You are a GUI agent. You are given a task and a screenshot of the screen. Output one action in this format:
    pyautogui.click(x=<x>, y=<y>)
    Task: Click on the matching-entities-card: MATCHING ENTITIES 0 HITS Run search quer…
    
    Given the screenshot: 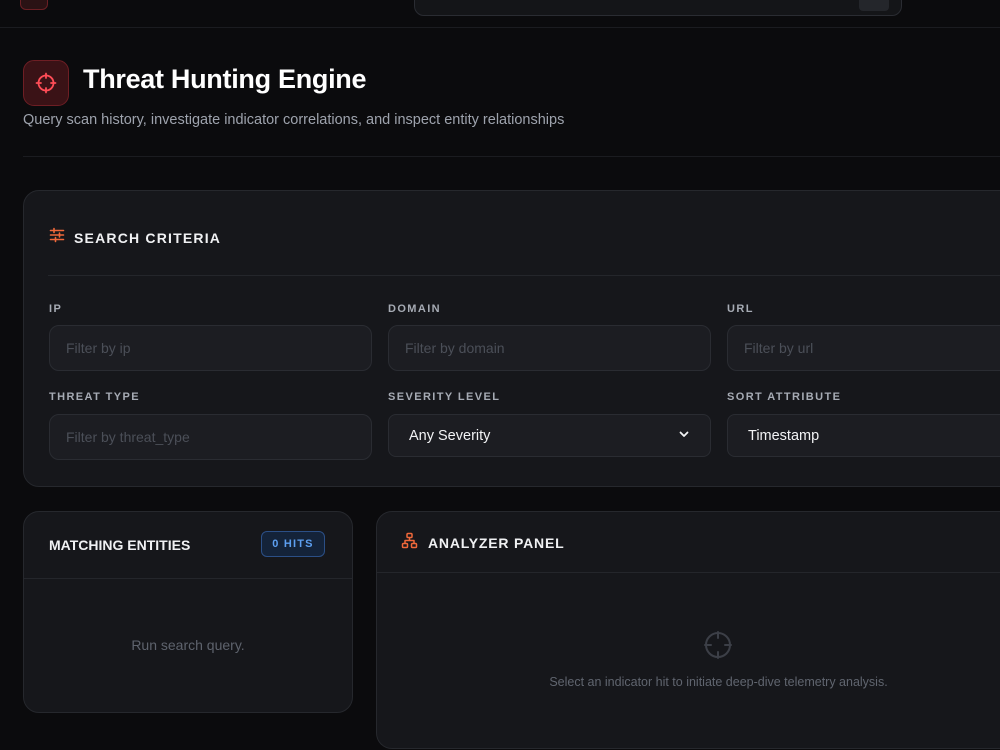 What is the action you would take?
    pyautogui.click(x=188, y=612)
    